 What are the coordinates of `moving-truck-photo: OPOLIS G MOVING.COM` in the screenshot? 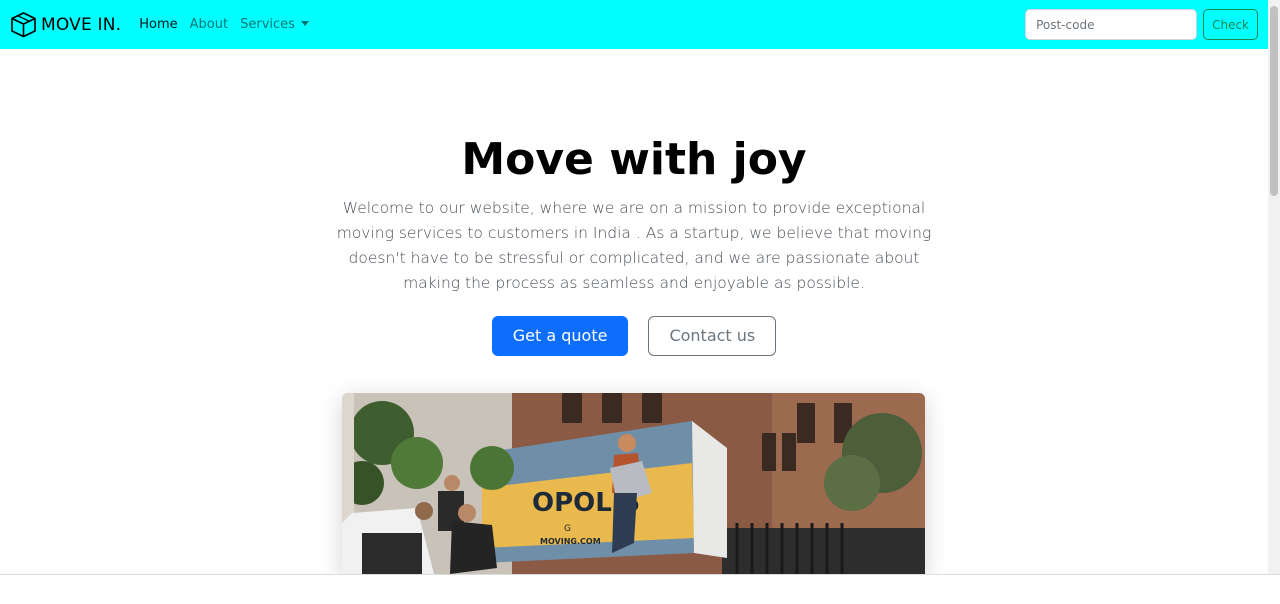 It's located at (633, 483).